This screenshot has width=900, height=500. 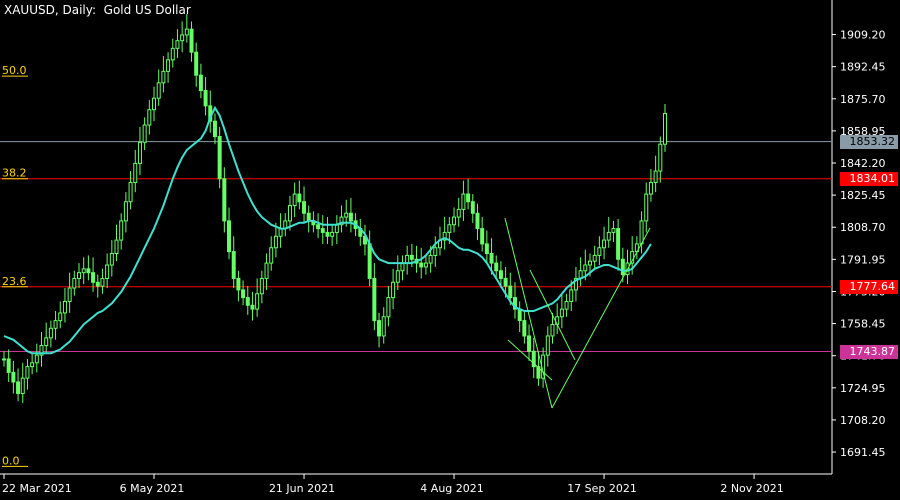 What do you see at coordinates (863, 452) in the screenshot?
I see `price-tick-label: 1691.45` at bounding box center [863, 452].